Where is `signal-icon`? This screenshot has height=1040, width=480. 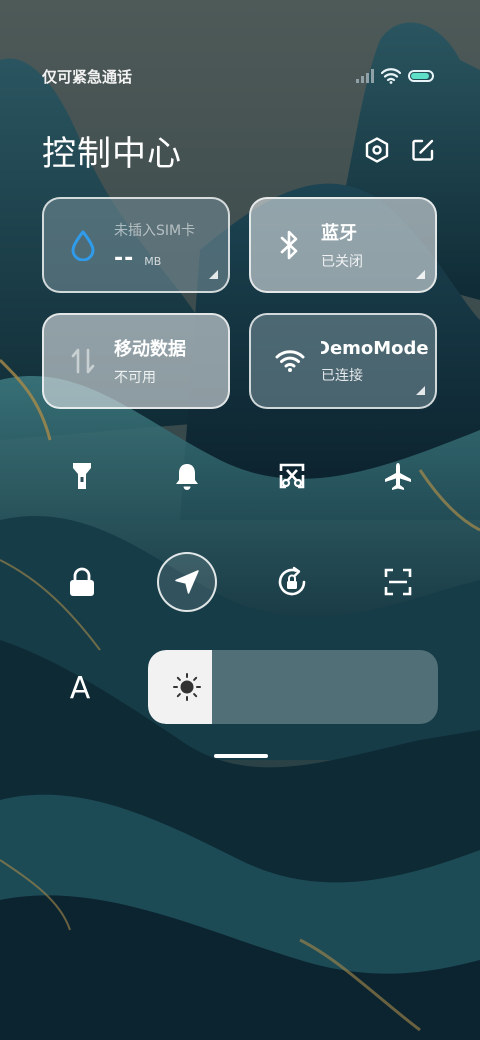
signal-icon is located at coordinates (365, 76).